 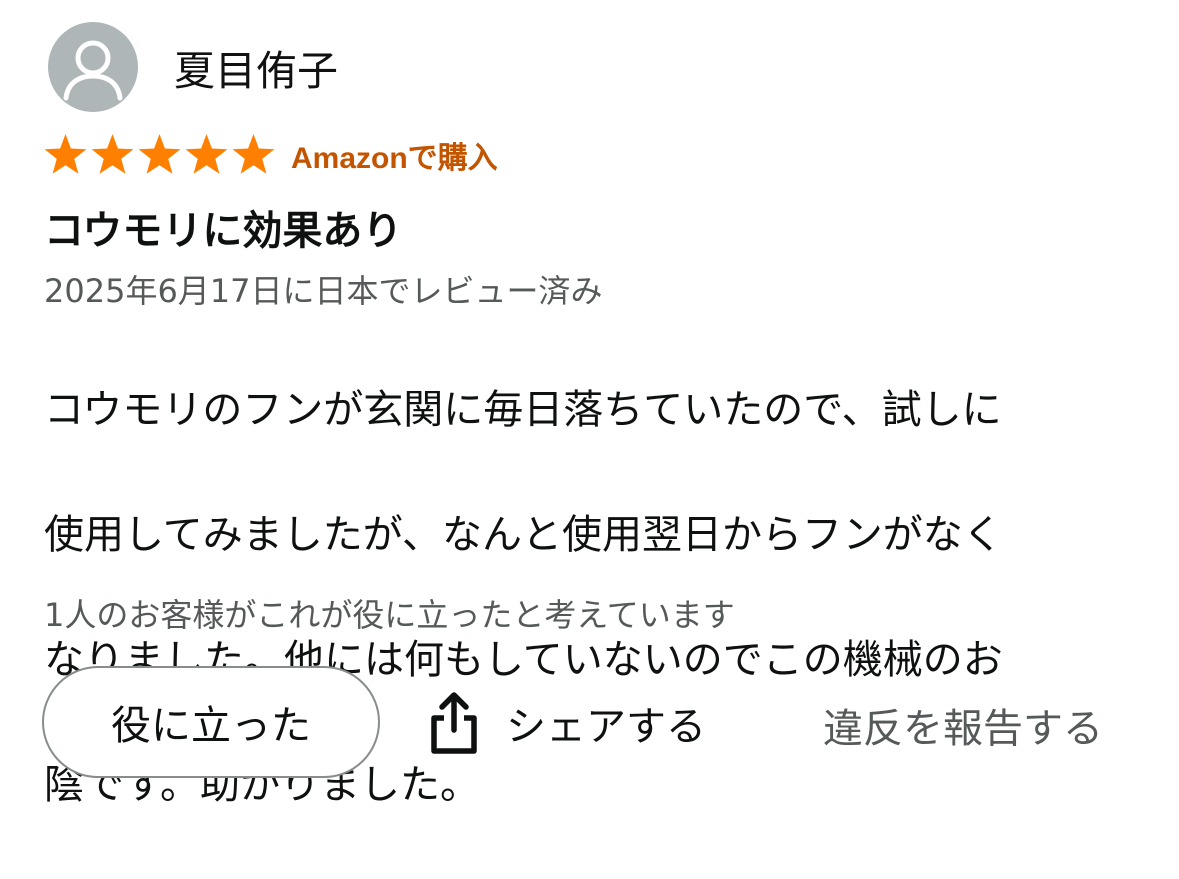 I want to click on user-silhouette-icon, so click(x=93, y=70).